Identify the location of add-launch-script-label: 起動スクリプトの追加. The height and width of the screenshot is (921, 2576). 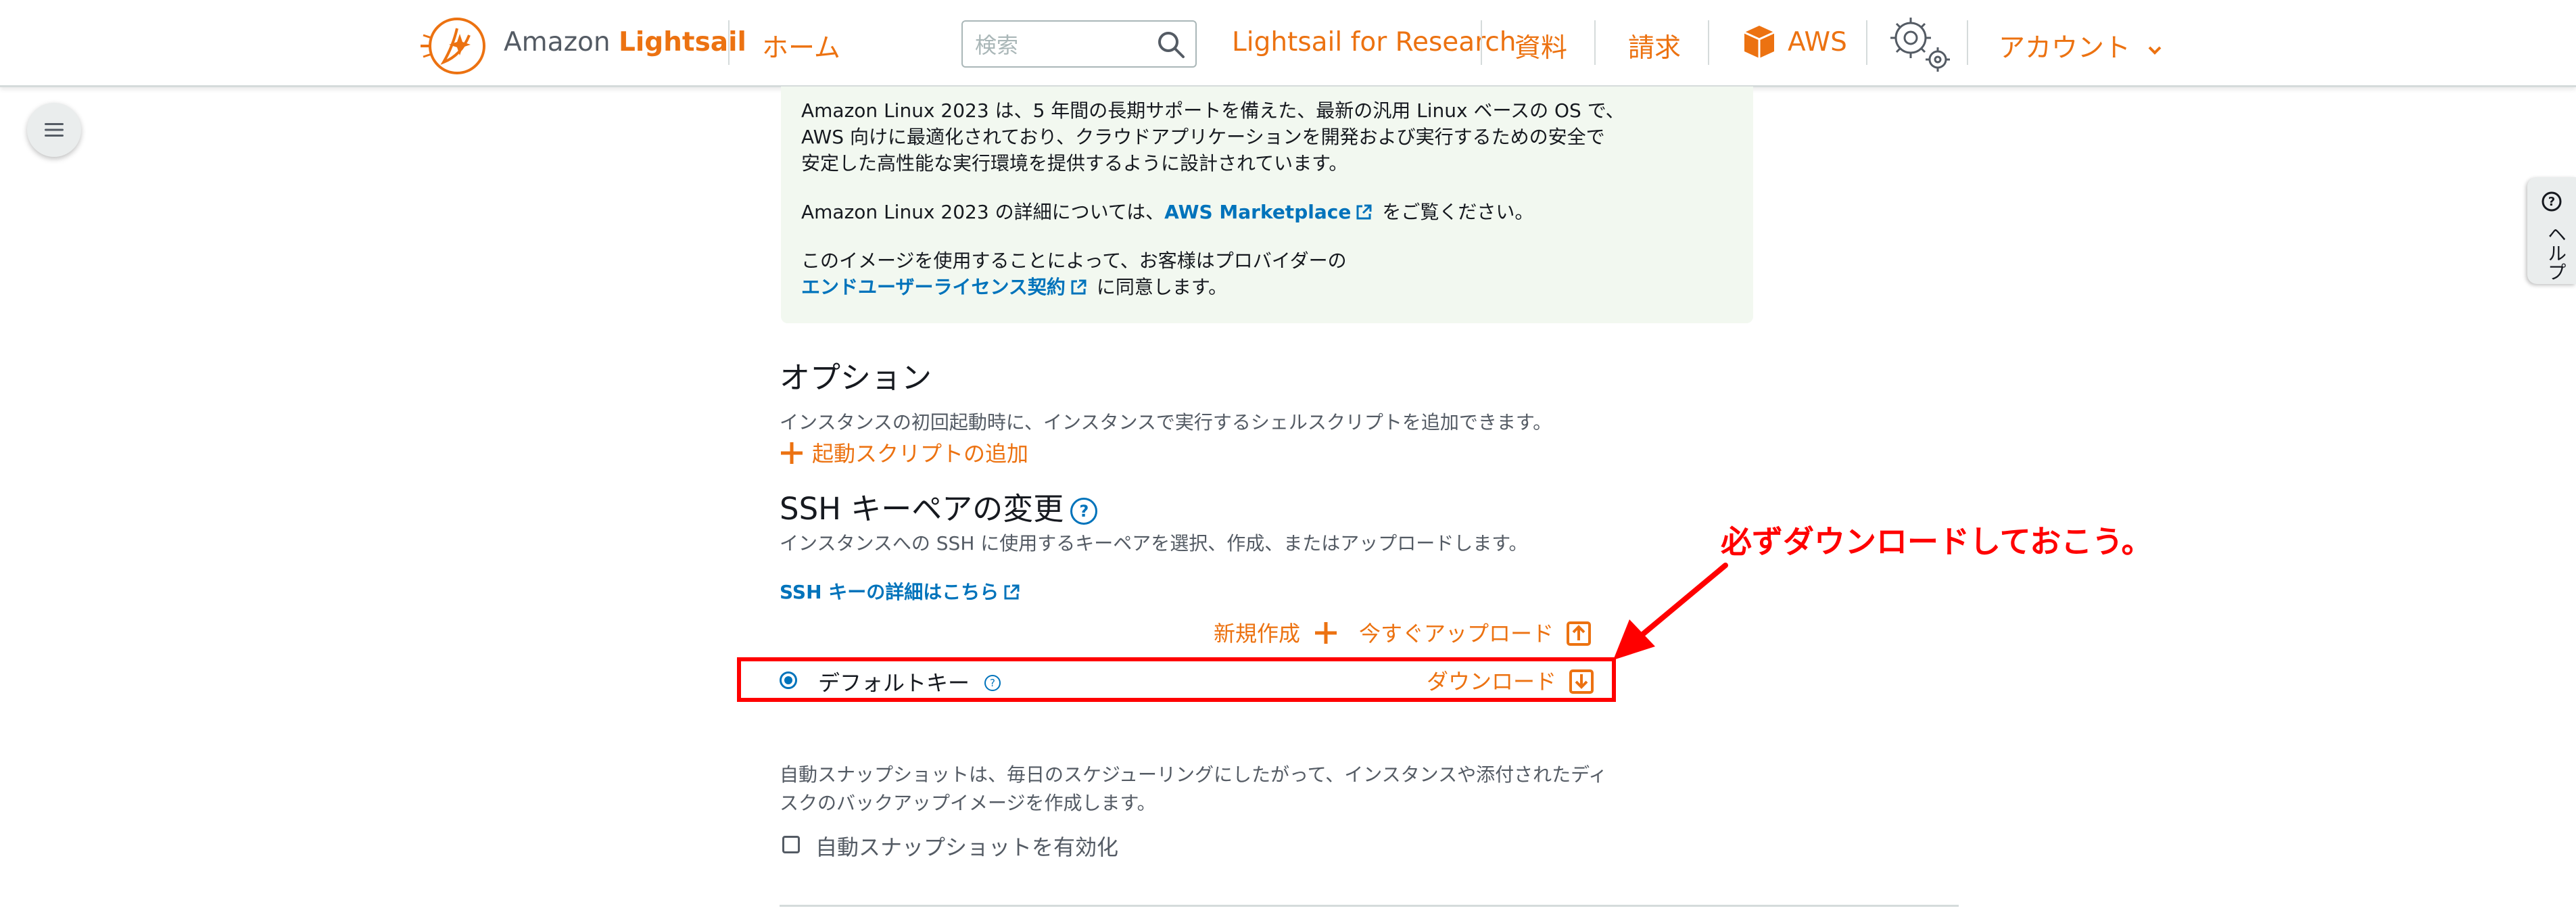
(920, 454).